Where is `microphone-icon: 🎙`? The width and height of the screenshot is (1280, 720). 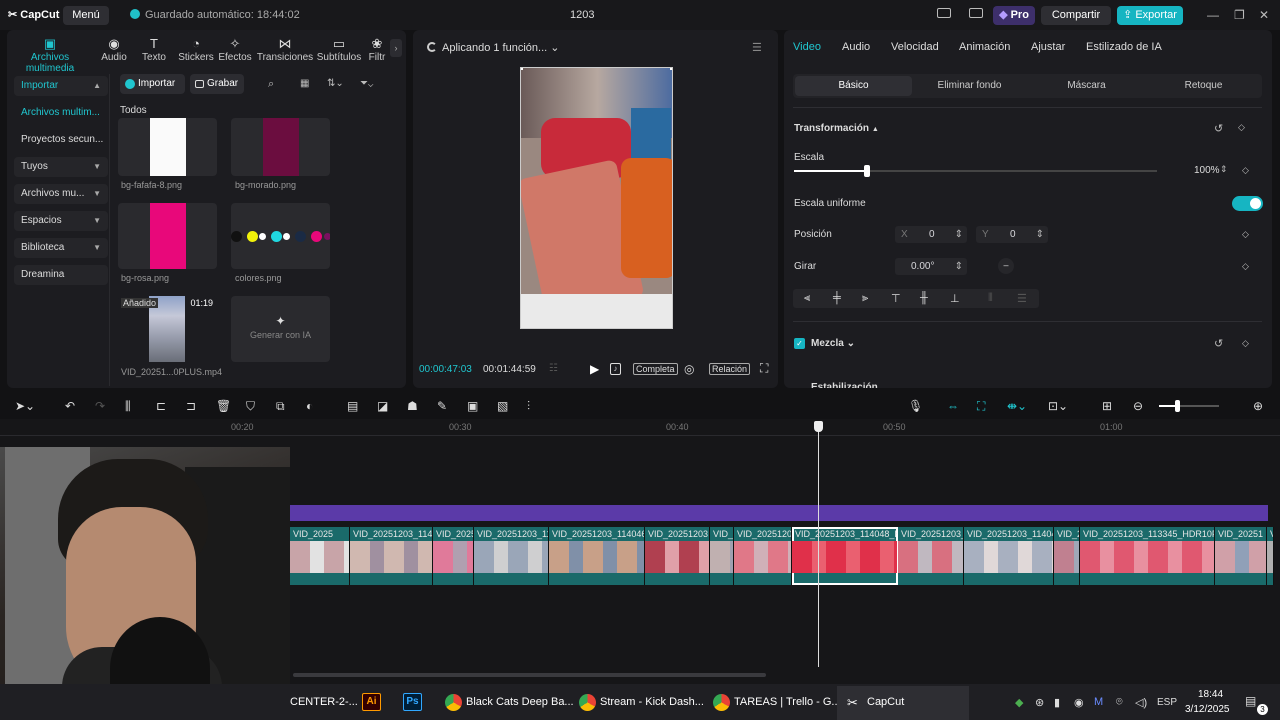
microphone-icon: 🎙 is located at coordinates (915, 406).